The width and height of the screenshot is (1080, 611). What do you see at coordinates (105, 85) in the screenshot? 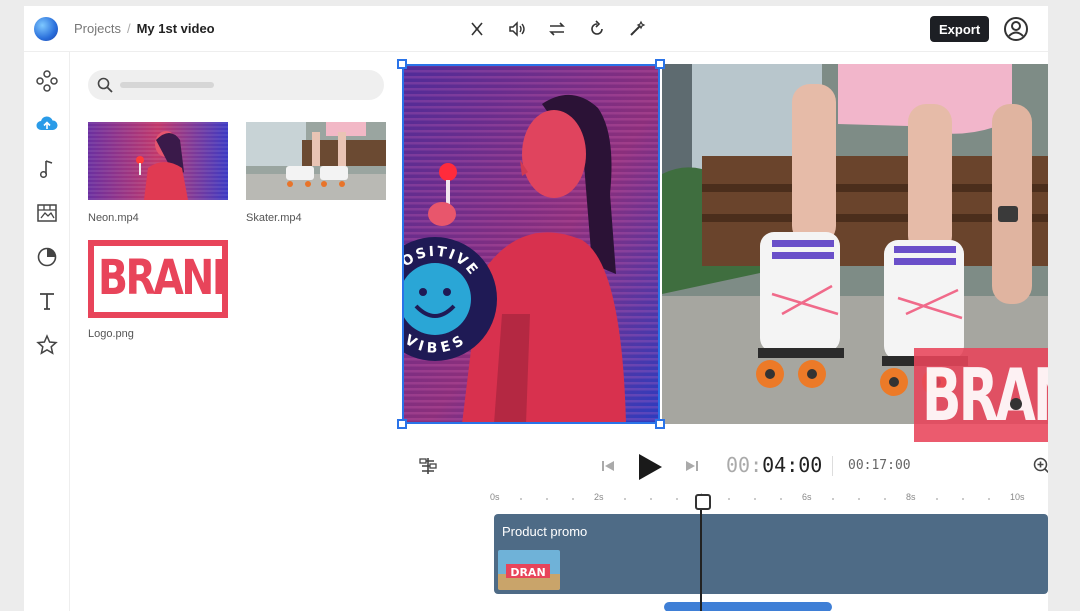
I see `search-icon` at bounding box center [105, 85].